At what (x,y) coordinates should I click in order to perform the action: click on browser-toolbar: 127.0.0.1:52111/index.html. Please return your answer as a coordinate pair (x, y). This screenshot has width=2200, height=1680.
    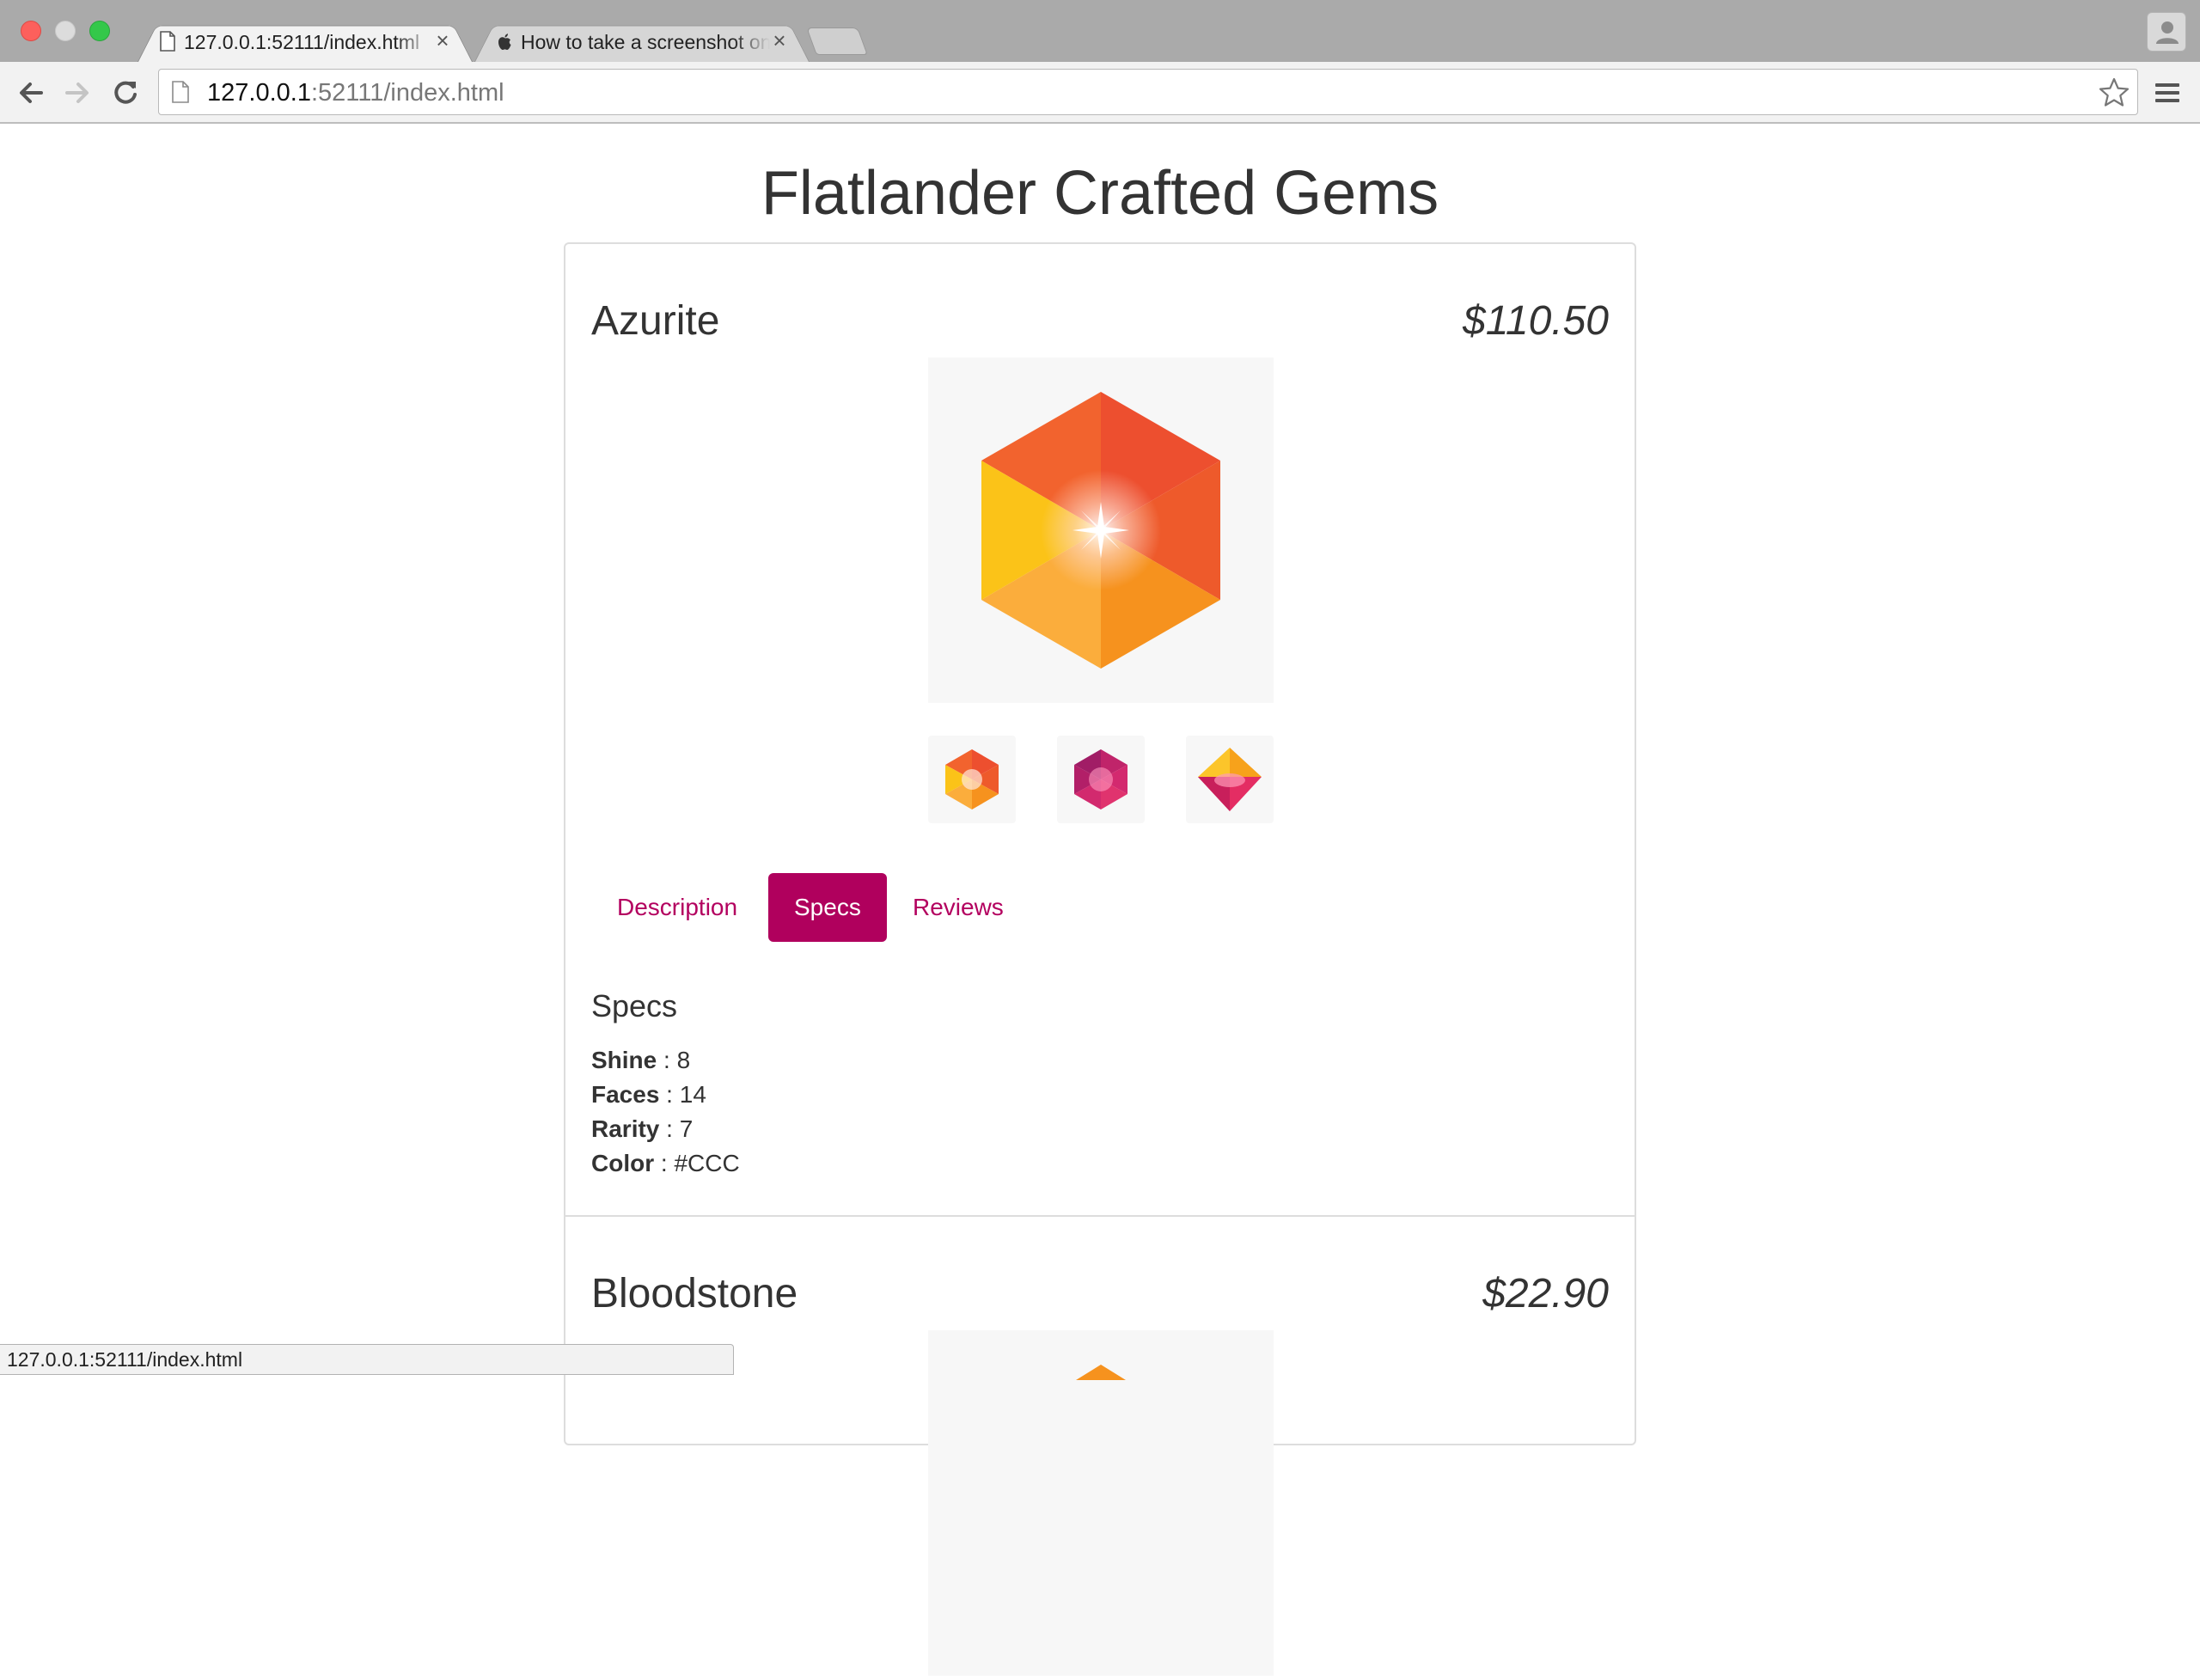
    Looking at the image, I should click on (1100, 93).